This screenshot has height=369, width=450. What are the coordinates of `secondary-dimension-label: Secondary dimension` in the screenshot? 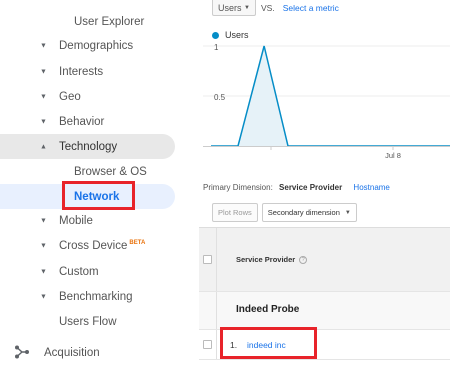 It's located at (303, 212).